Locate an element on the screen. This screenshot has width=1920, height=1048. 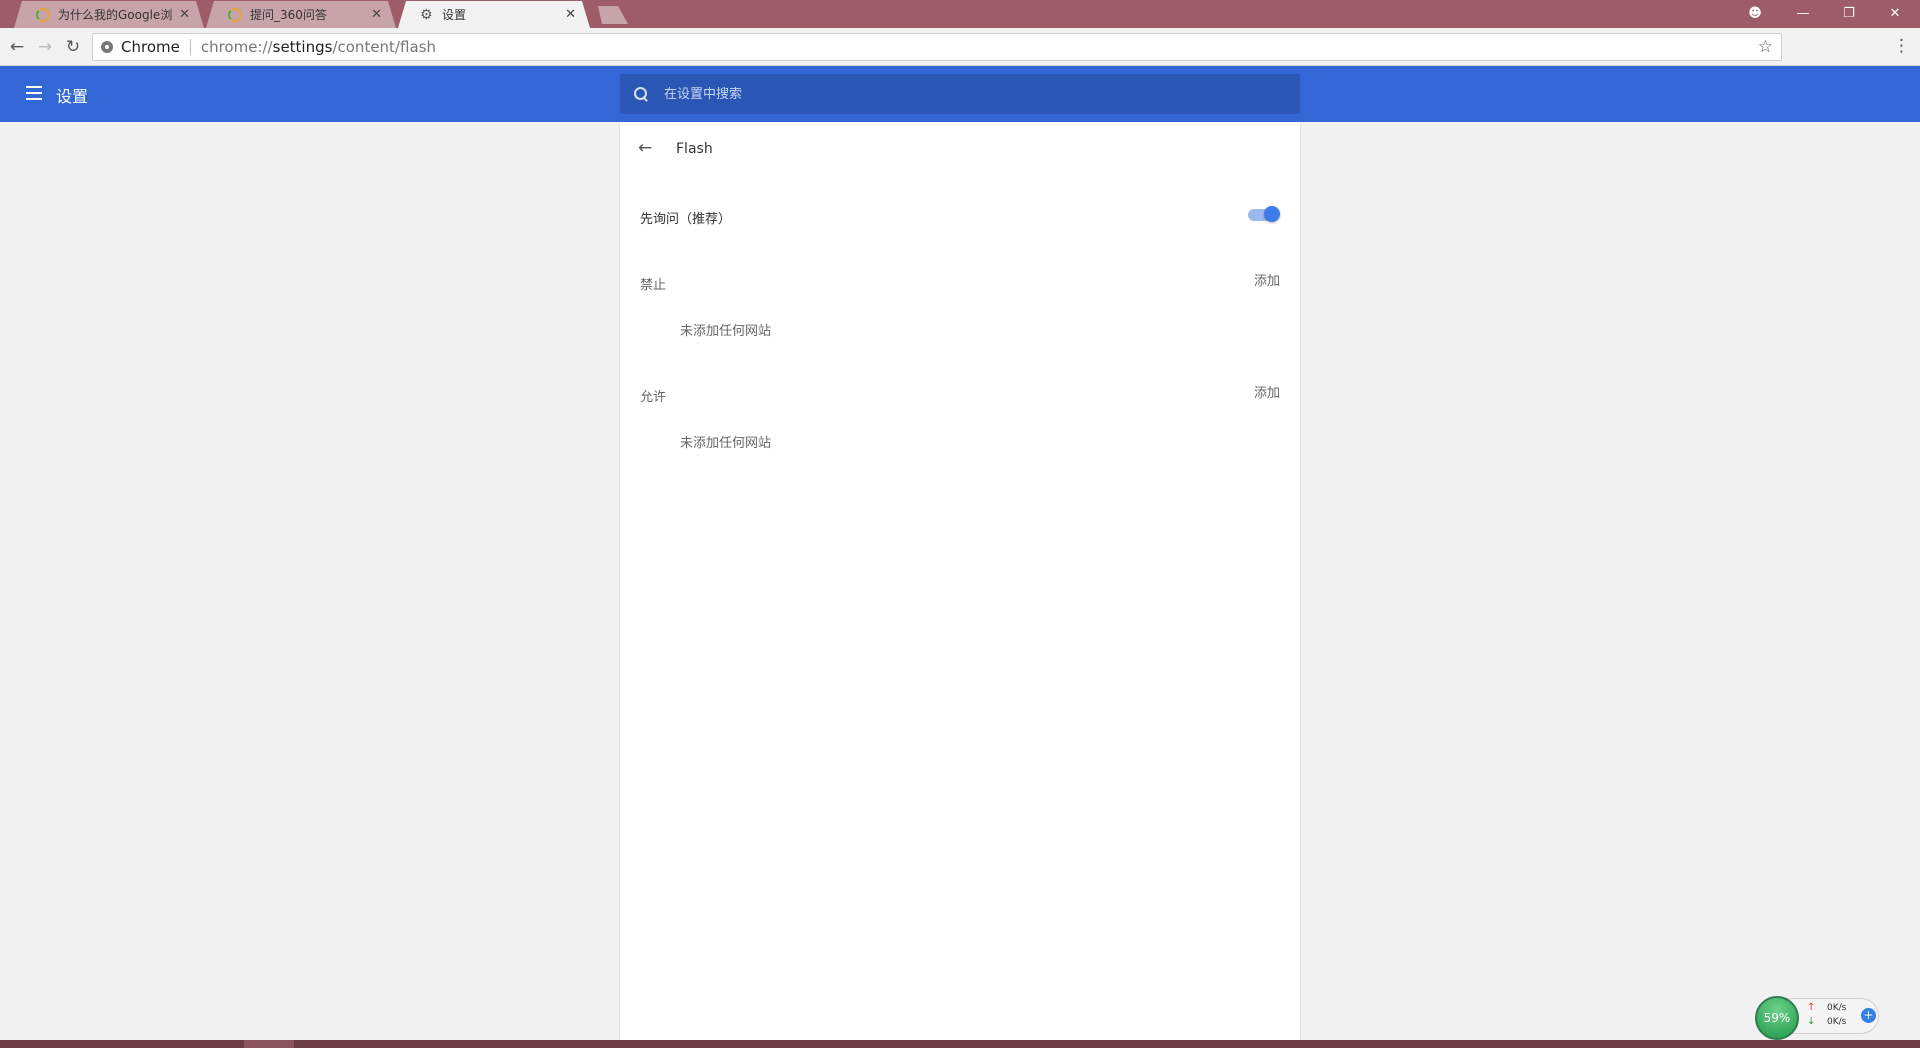
reload-button: ↻ is located at coordinates (73, 47).